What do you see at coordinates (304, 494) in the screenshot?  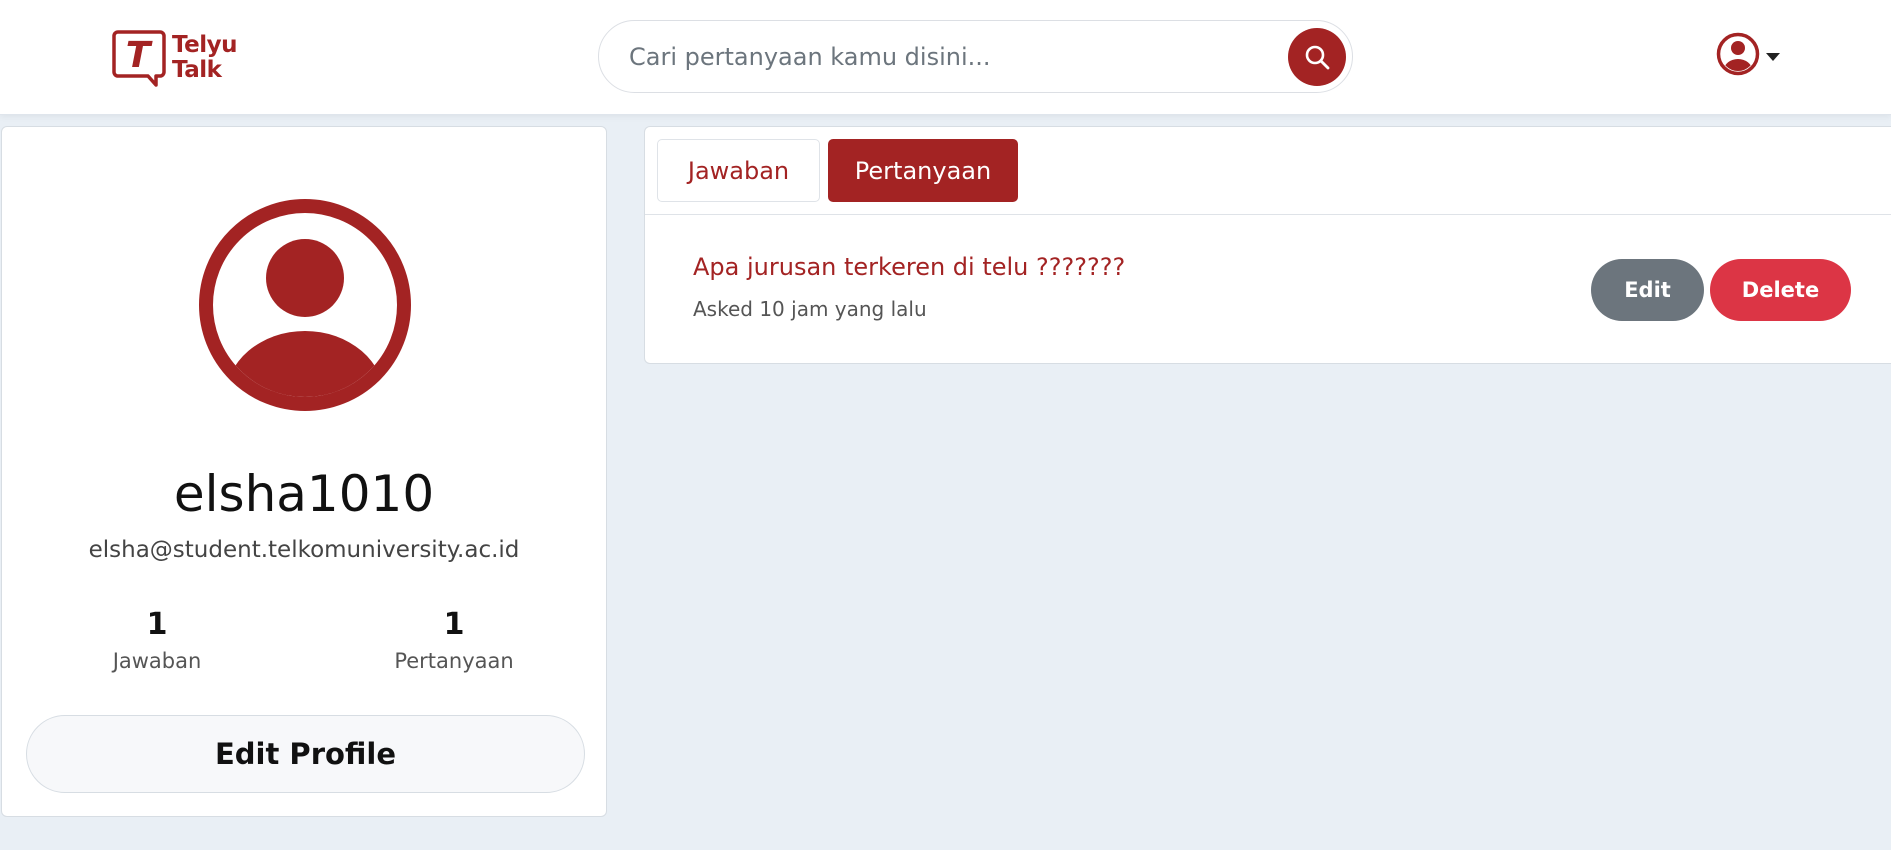 I see `profile-username: elsha1010` at bounding box center [304, 494].